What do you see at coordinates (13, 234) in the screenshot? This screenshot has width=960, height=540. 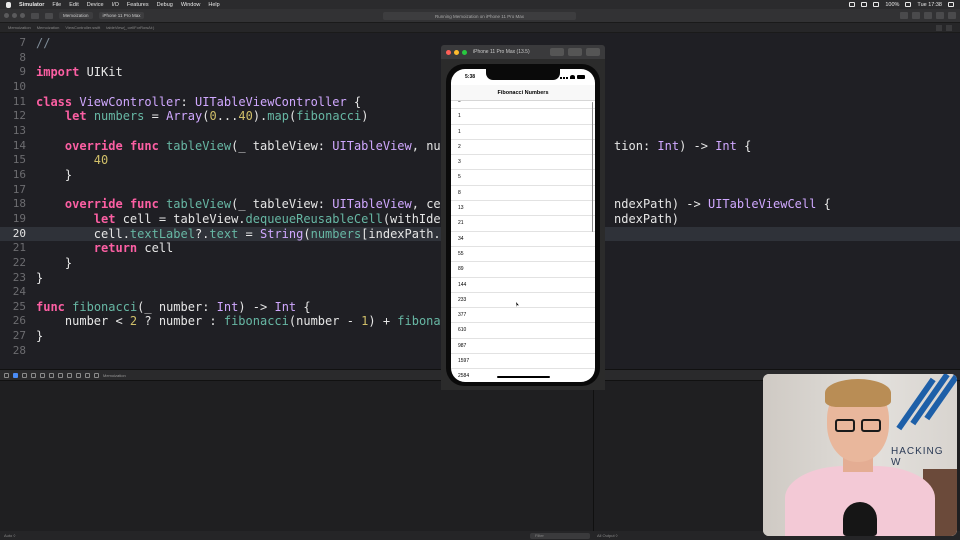 I see `line-number: 20` at bounding box center [13, 234].